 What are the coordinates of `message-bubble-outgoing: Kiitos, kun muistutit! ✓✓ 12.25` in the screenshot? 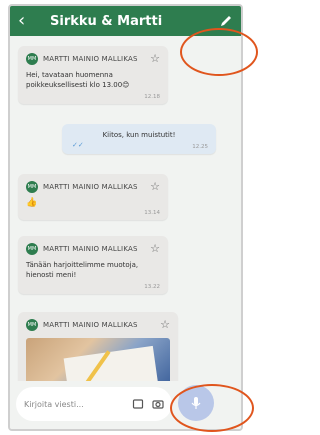 It's located at (139, 139).